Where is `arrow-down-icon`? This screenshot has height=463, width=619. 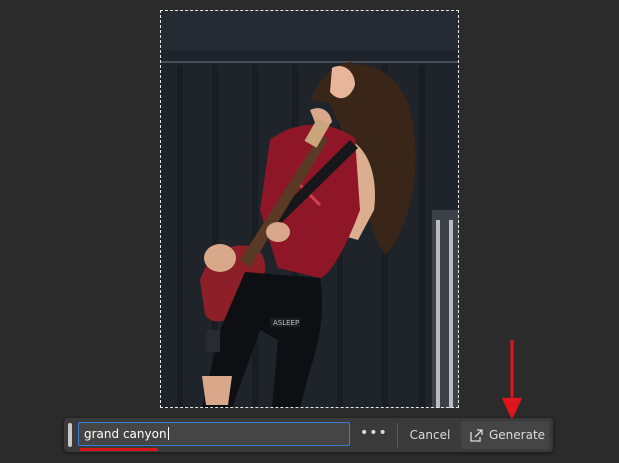
arrow-down-icon is located at coordinates (512, 380).